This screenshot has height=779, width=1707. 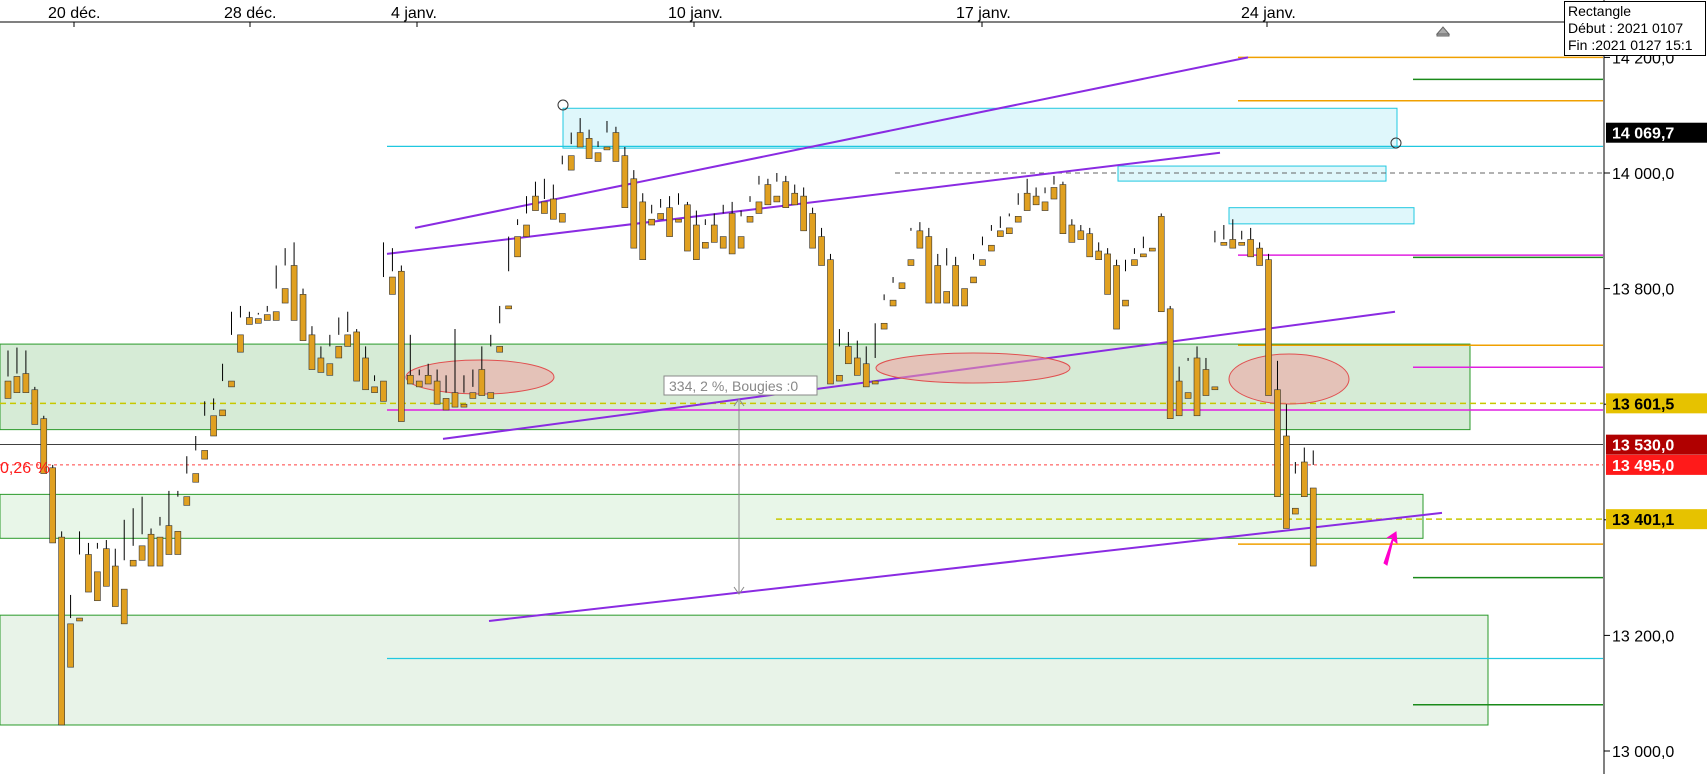 I want to click on y-tick-label: 13 200,0, so click(x=1643, y=636).